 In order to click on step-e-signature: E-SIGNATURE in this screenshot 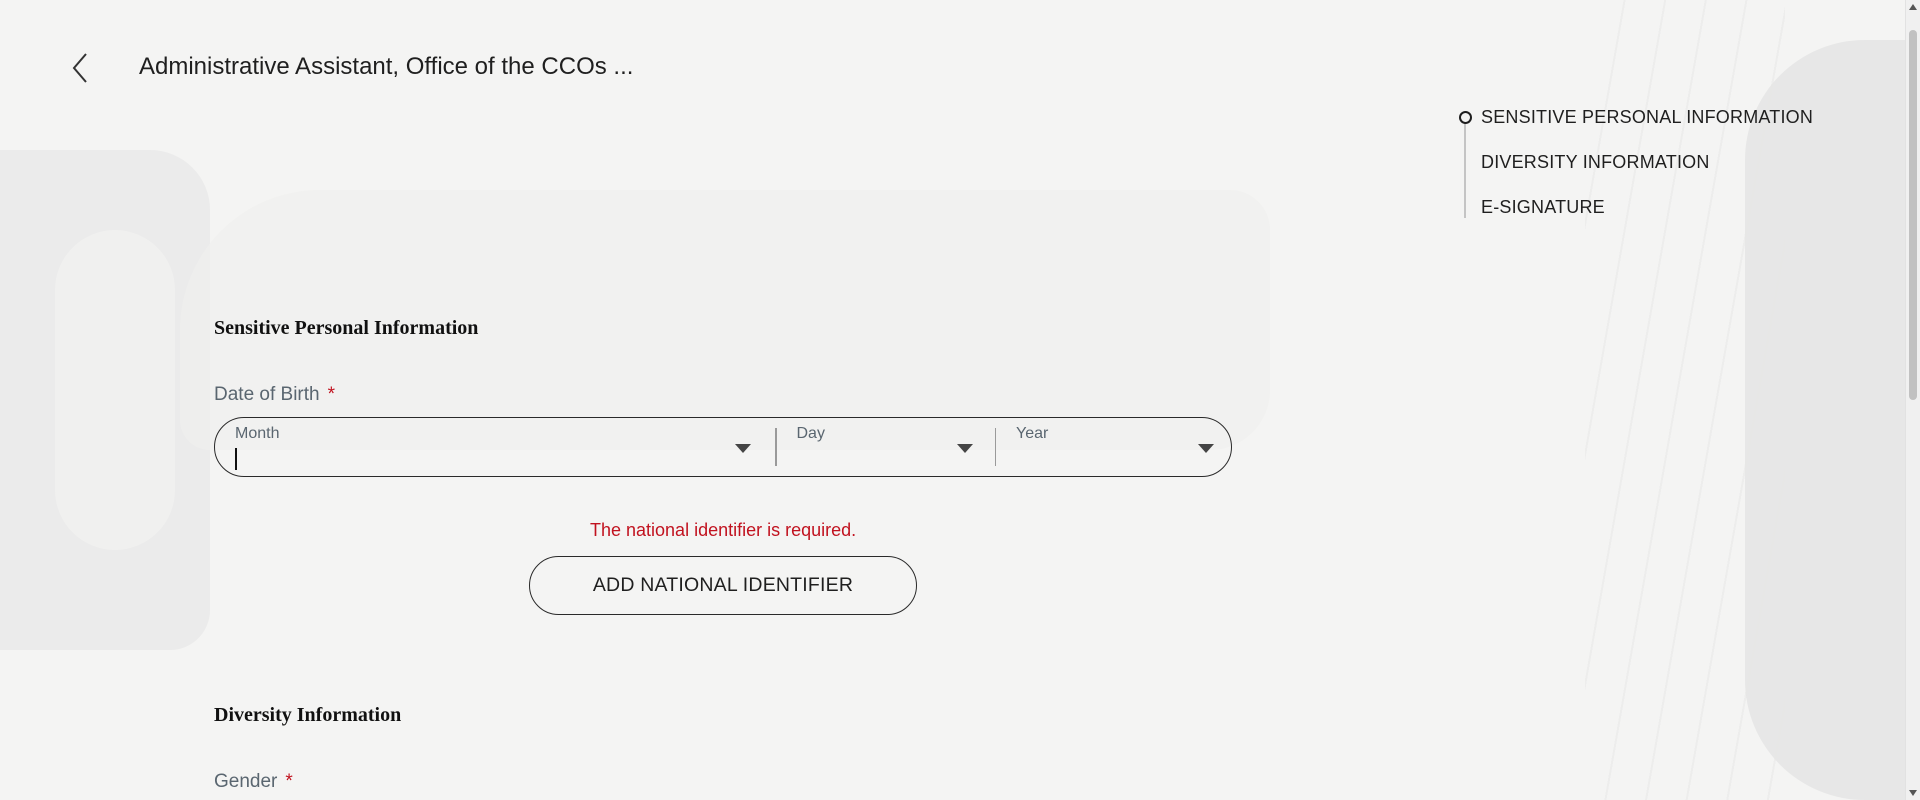, I will do `click(1634, 216)`.